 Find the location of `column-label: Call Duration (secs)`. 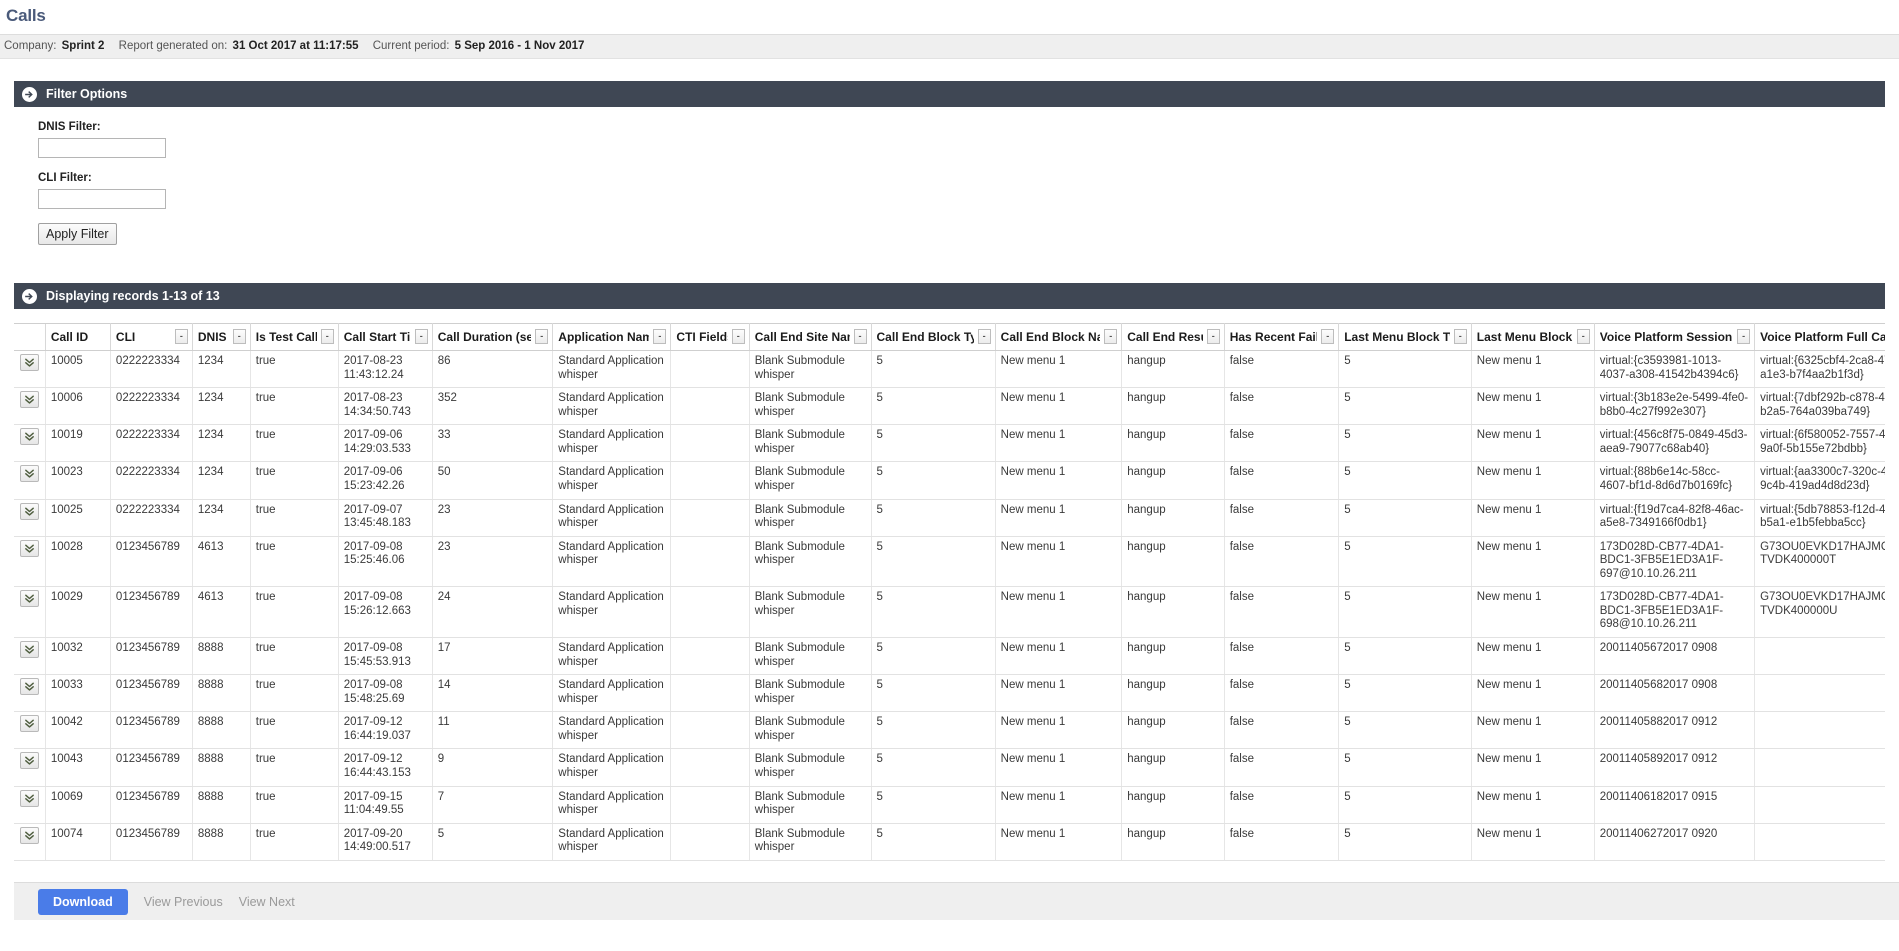

column-label: Call Duration (secs) is located at coordinates (484, 336).